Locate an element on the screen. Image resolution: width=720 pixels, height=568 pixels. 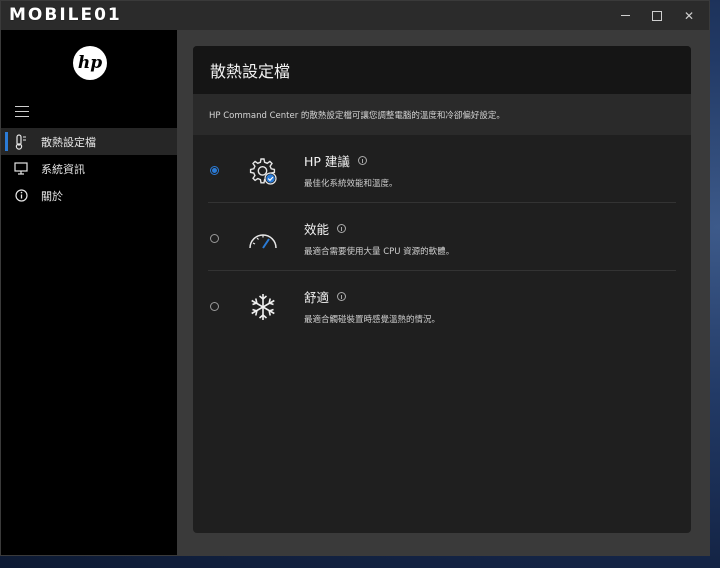
speedometer-icon is located at coordinates (263, 239).